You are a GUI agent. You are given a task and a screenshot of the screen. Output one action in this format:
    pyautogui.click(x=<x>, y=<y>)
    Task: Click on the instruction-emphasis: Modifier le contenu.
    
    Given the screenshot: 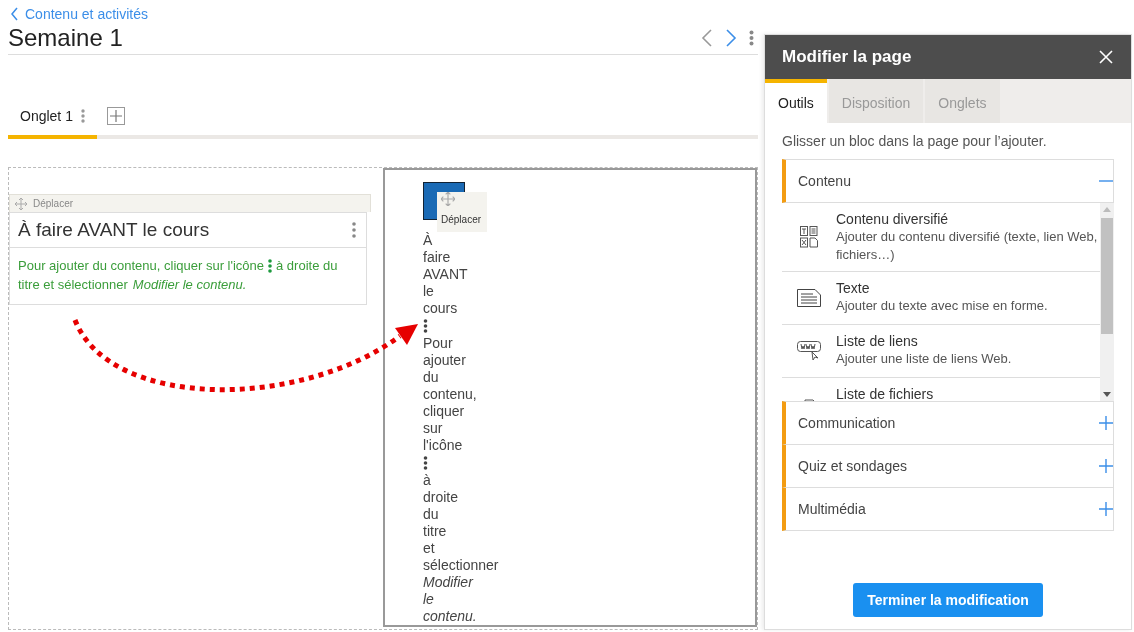 What is the action you would take?
    pyautogui.click(x=189, y=285)
    